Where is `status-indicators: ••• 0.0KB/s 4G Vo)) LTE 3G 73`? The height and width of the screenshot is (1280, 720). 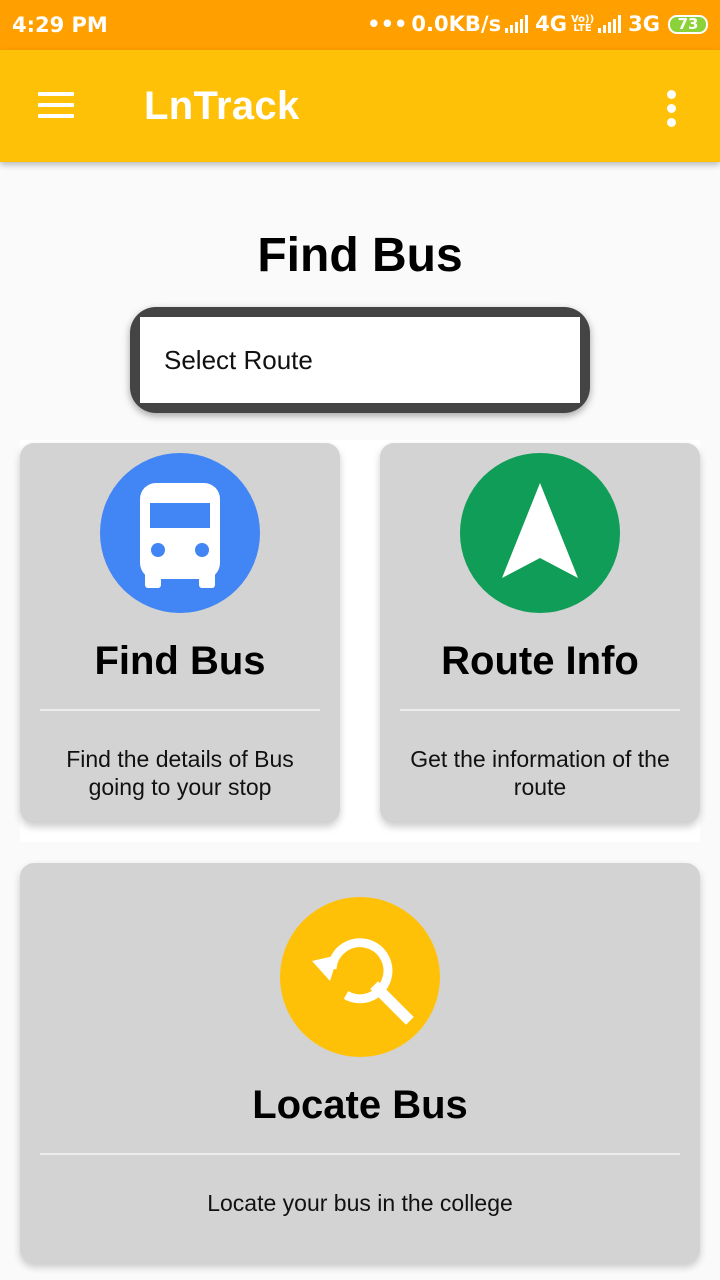 status-indicators: ••• 0.0KB/s 4G Vo)) LTE 3G 73 is located at coordinates (537, 24).